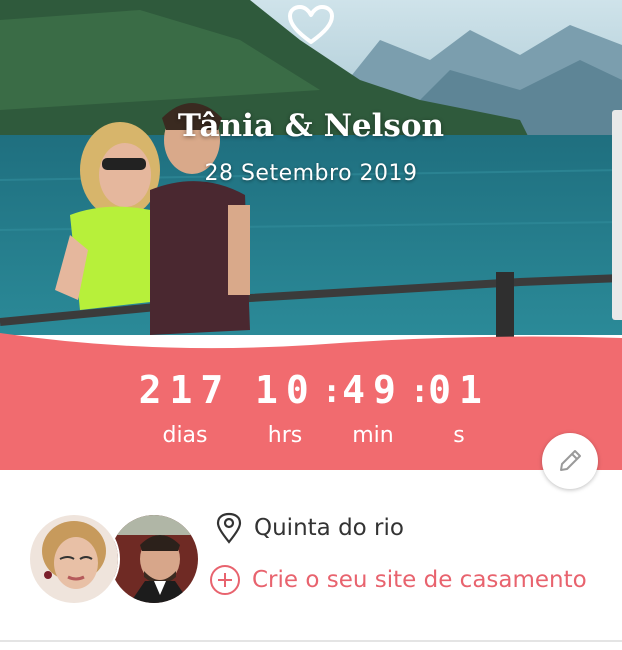 The height and width of the screenshot is (650, 622). I want to click on minutes-value: 49, so click(373, 390).